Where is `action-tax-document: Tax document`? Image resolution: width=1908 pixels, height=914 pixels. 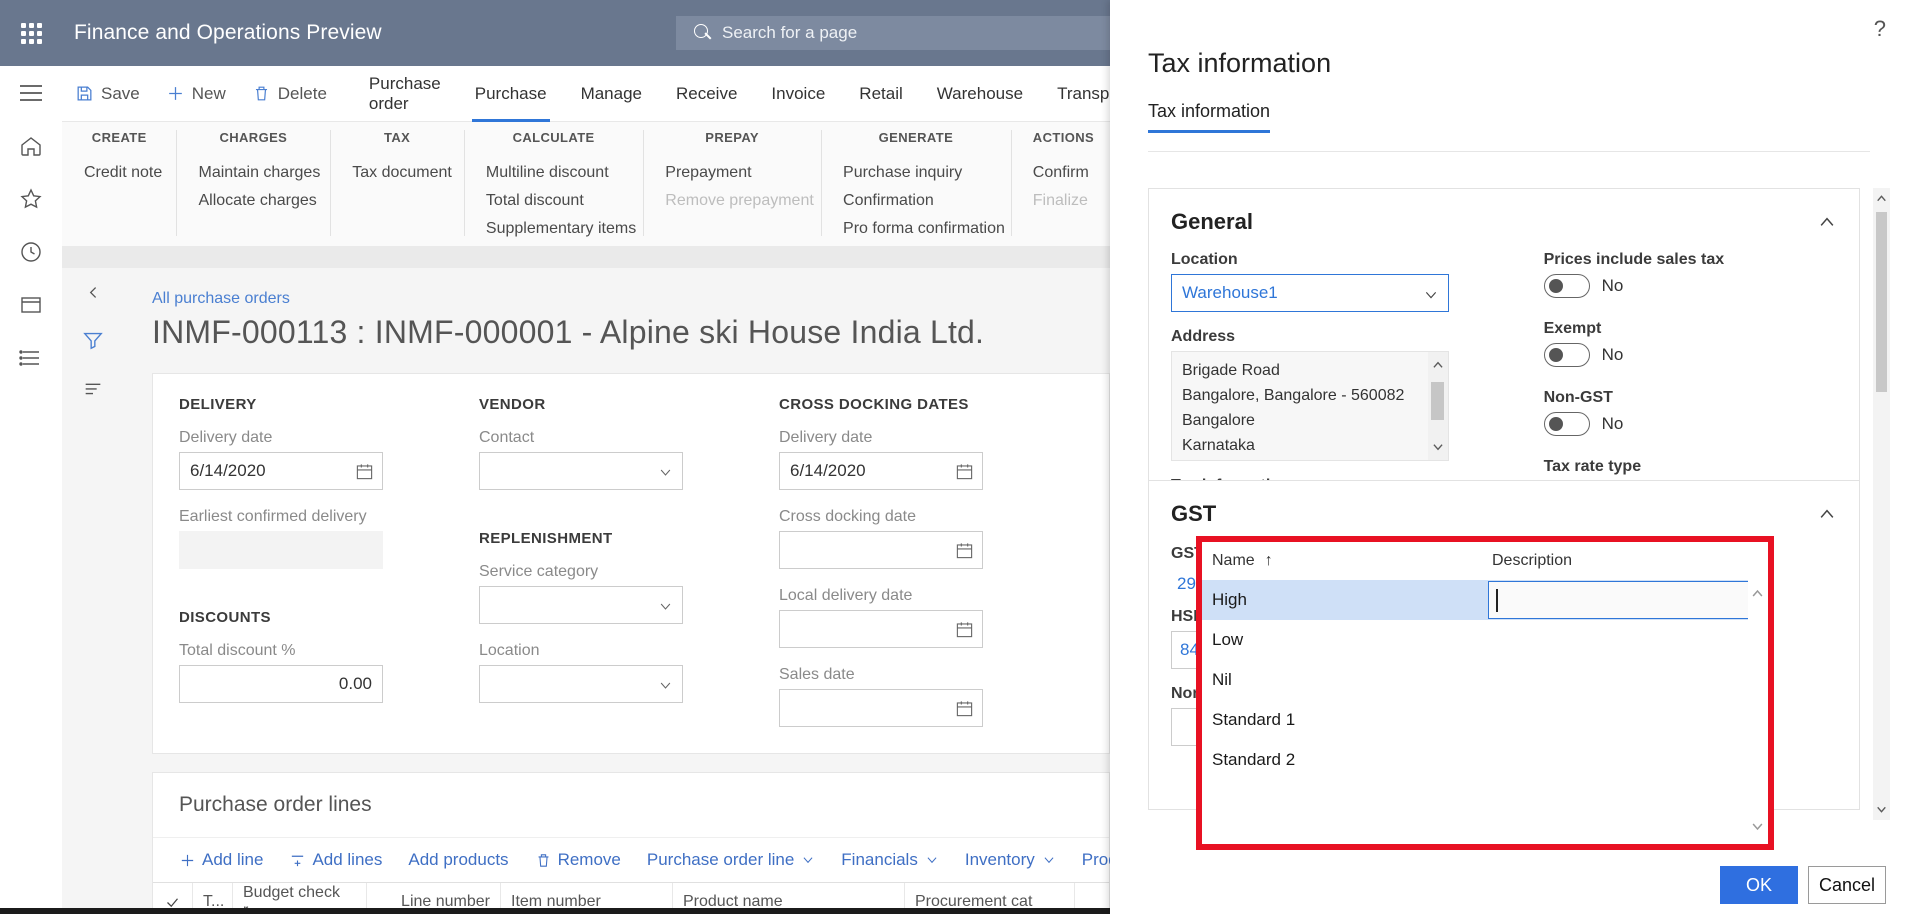
action-tax-document: Tax document is located at coordinates (402, 173).